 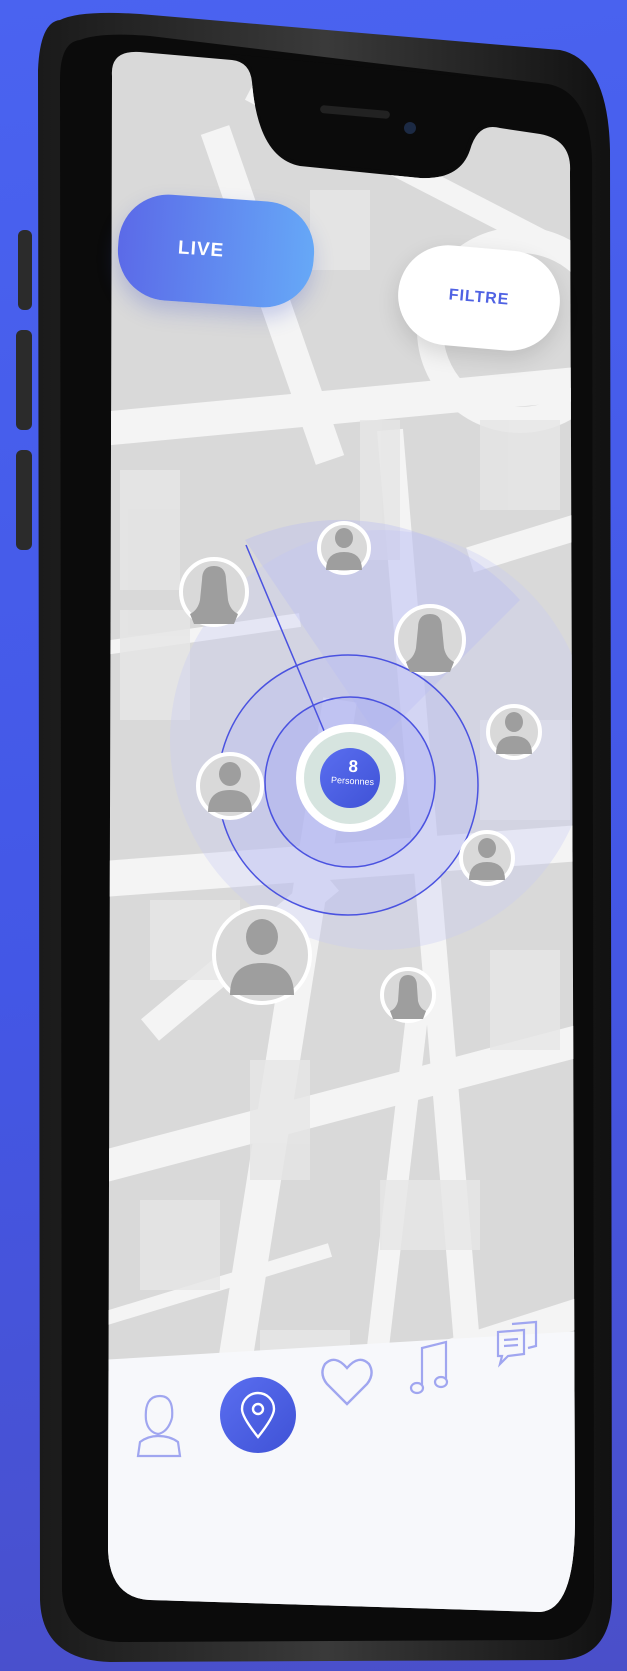 What do you see at coordinates (341, 1471) in the screenshot?
I see `tab-bar` at bounding box center [341, 1471].